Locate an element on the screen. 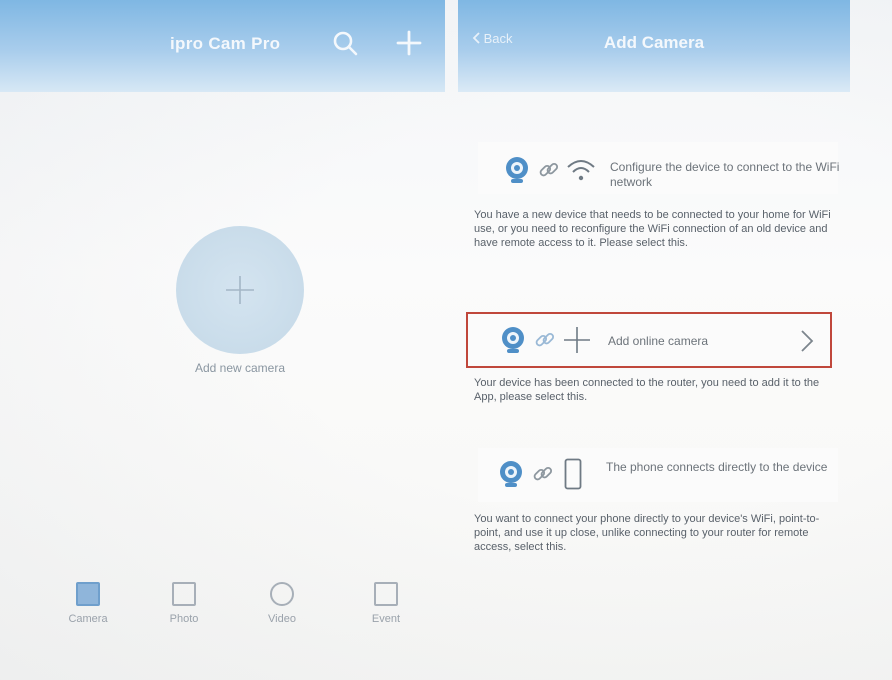 The image size is (892, 680). wifi-icon is located at coordinates (581, 170).